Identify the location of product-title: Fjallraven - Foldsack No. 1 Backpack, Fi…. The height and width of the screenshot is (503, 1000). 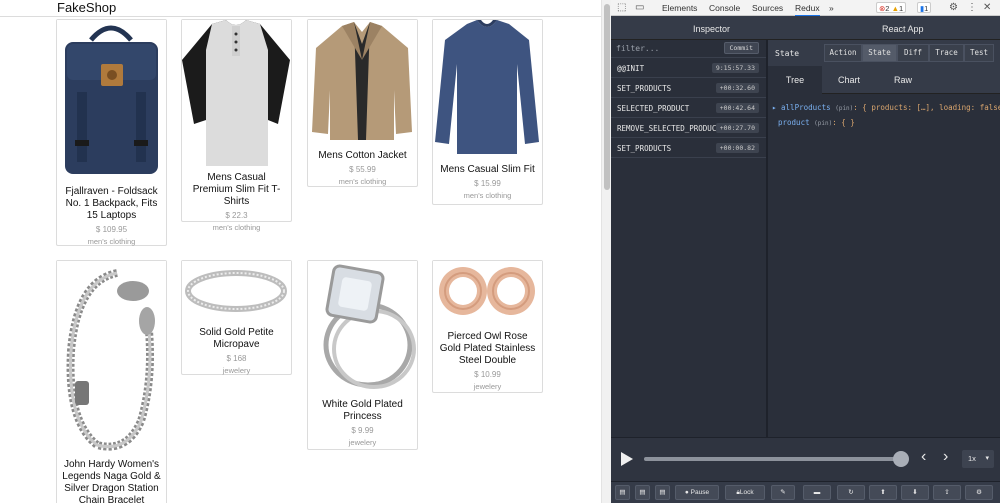
(111, 204).